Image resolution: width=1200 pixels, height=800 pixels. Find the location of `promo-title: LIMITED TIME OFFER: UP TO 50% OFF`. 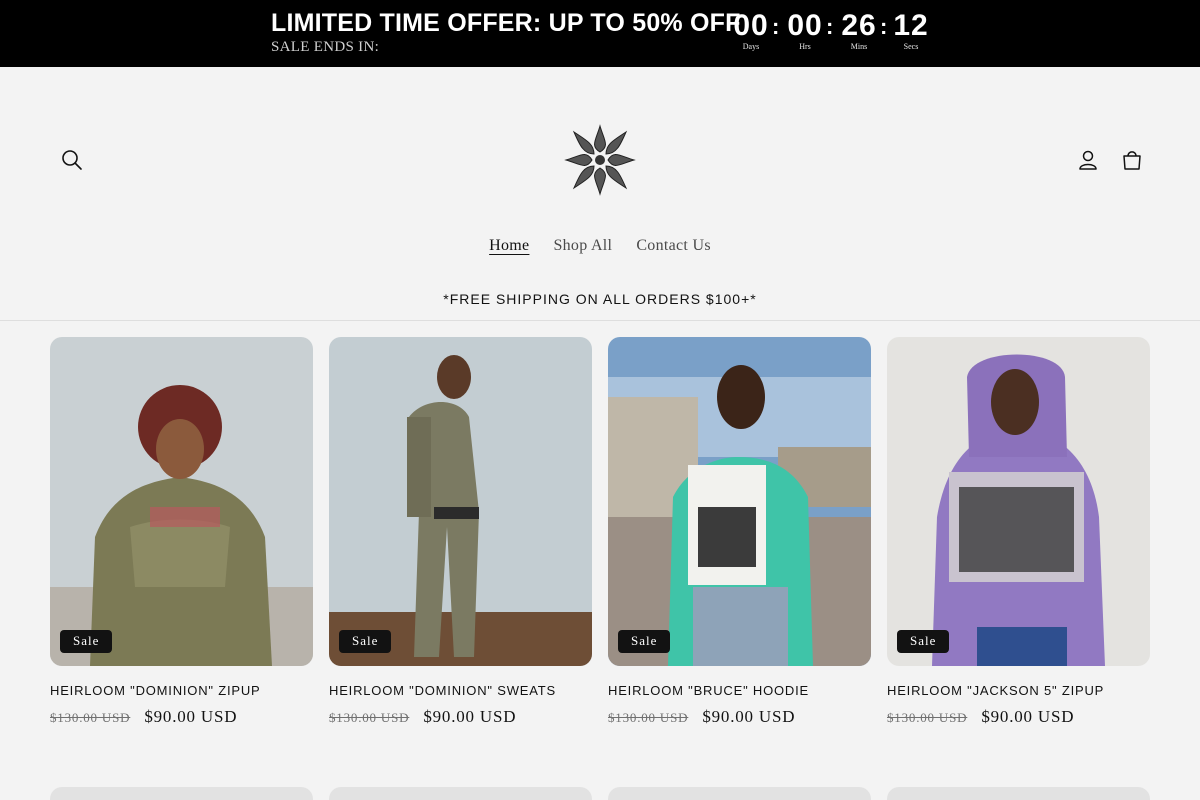

promo-title: LIMITED TIME OFFER: UP TO 50% OFF is located at coordinates (506, 23).